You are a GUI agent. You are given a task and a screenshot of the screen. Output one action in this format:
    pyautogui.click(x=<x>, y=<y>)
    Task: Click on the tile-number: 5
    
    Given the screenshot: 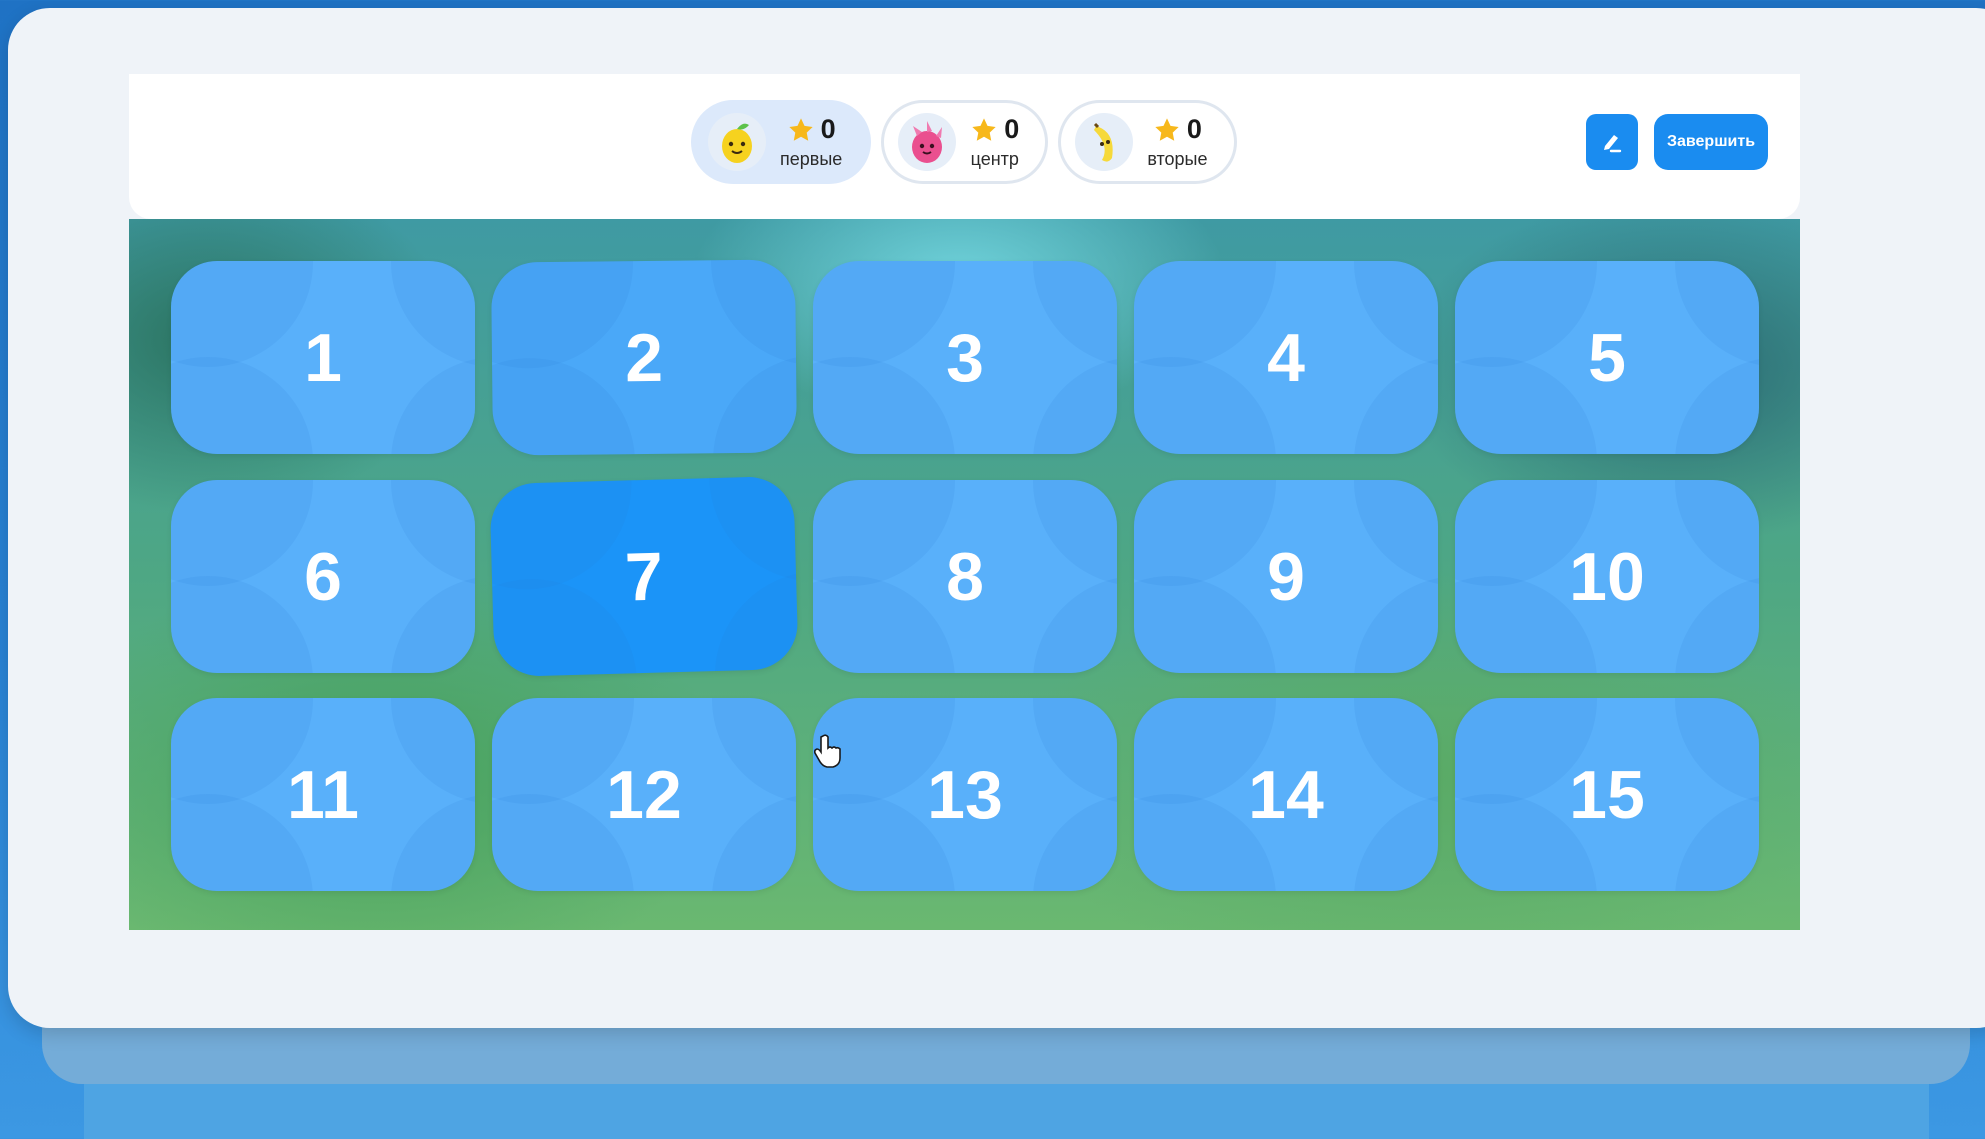 What is the action you would take?
    pyautogui.click(x=1607, y=357)
    